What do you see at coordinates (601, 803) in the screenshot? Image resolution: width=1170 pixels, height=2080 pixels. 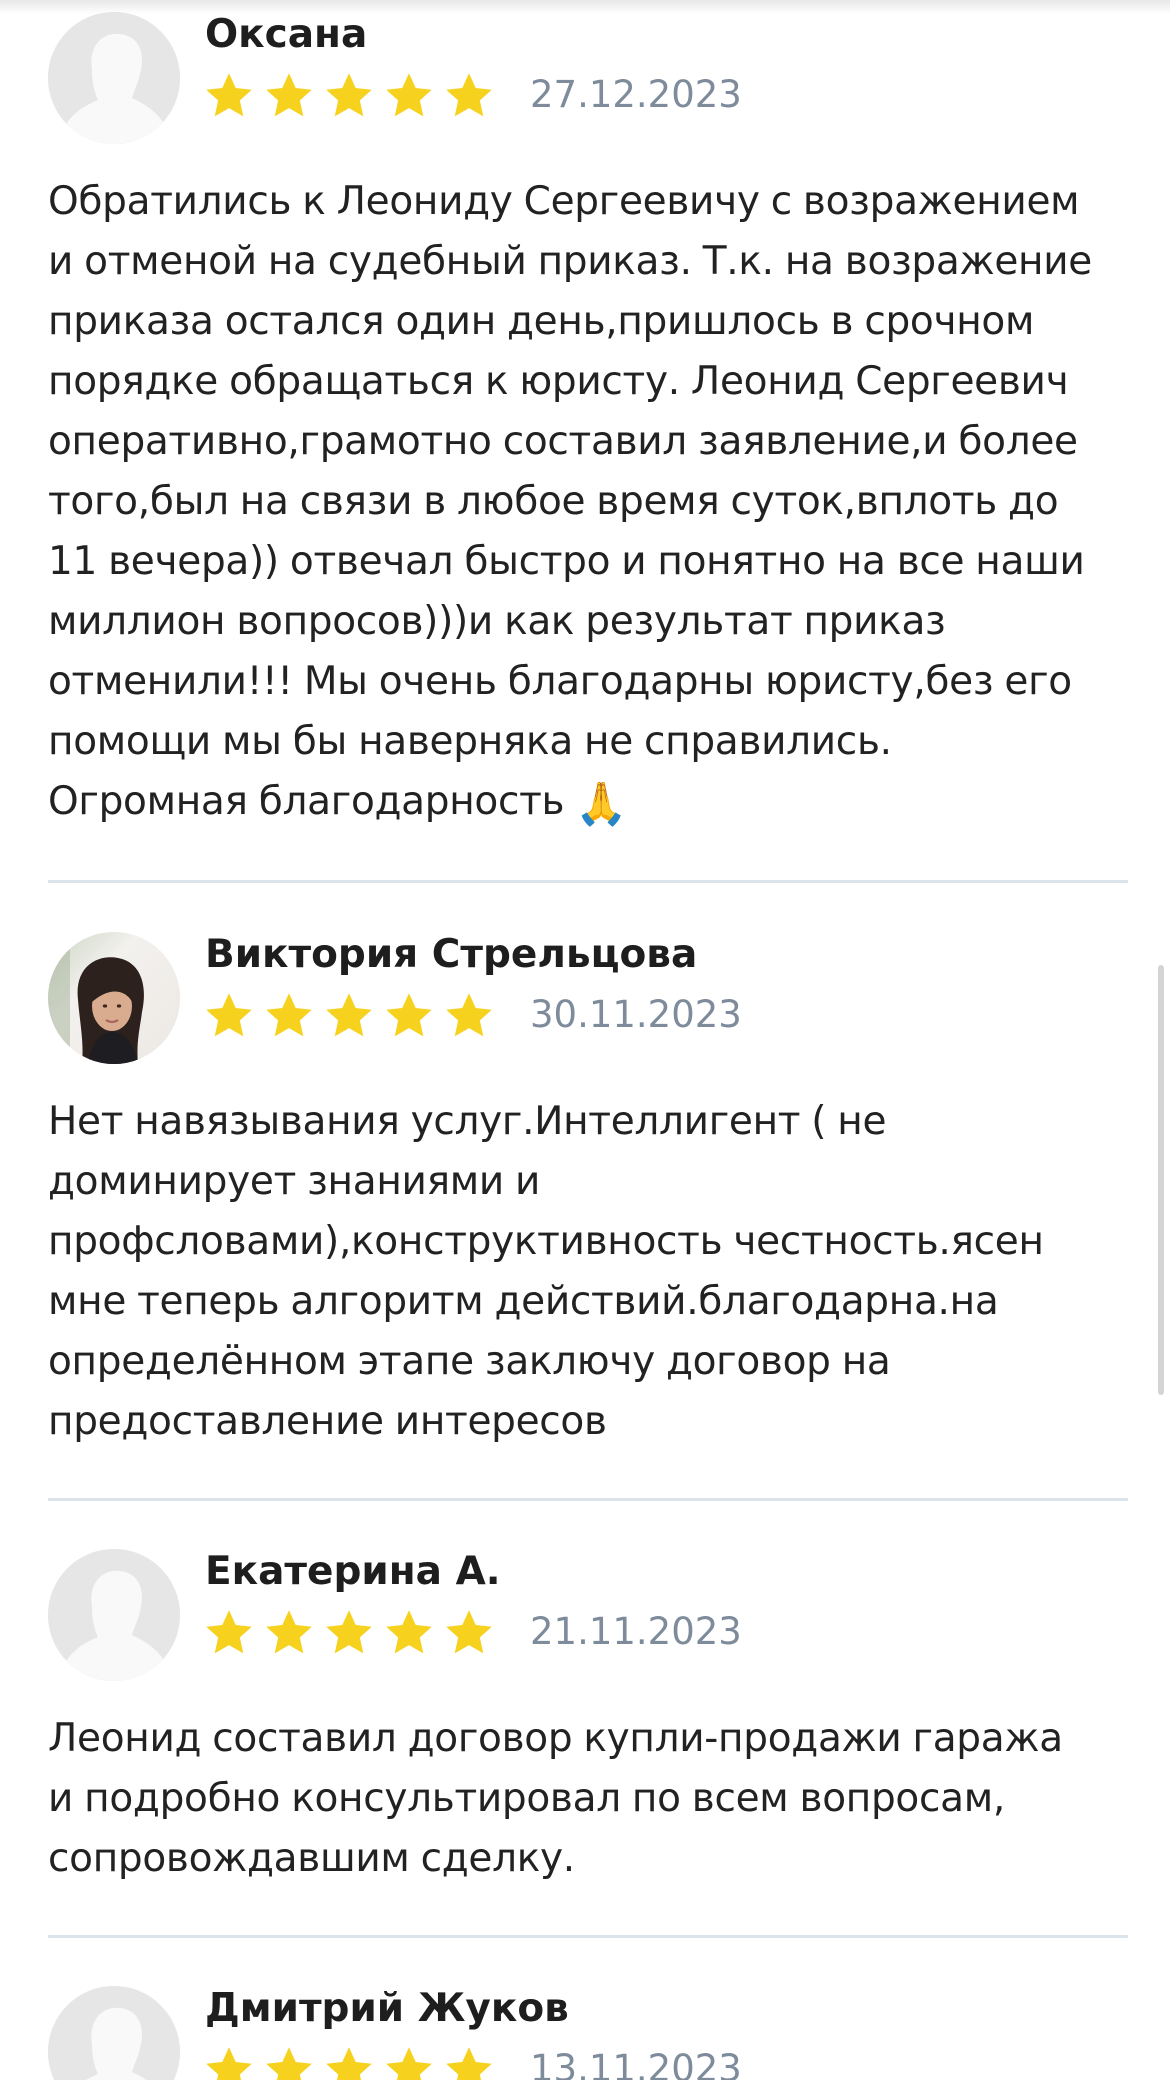 I see `praying-hands-emoji: 🙏` at bounding box center [601, 803].